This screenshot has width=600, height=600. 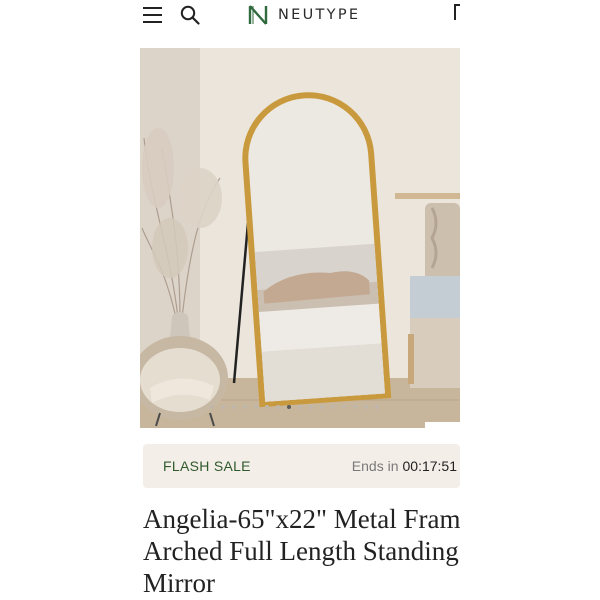 I want to click on logo-text: NEUTYPE, so click(x=319, y=15).